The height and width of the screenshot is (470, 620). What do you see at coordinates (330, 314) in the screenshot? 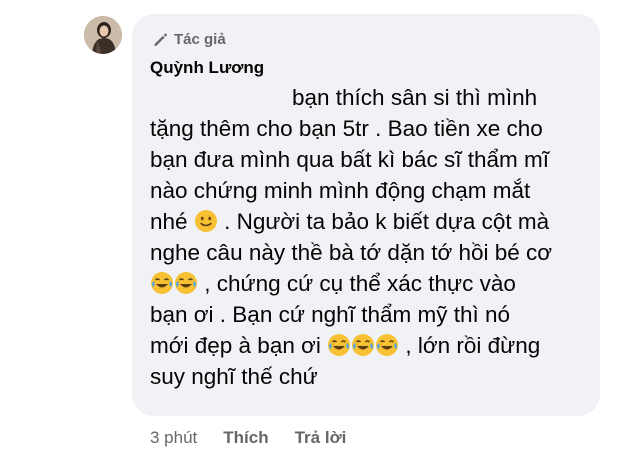
I see `comment-line: bạn ơi . Bạn cứ nghĩ thẩm mỹ thì nó` at bounding box center [330, 314].